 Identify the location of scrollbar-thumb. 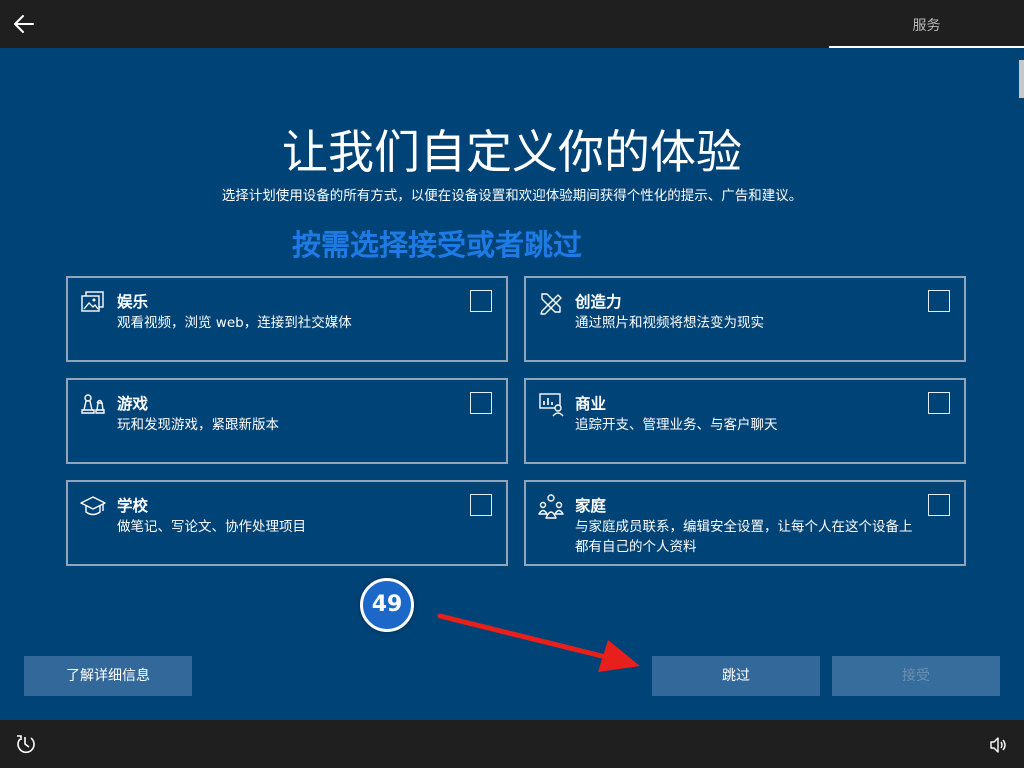
(1021, 79).